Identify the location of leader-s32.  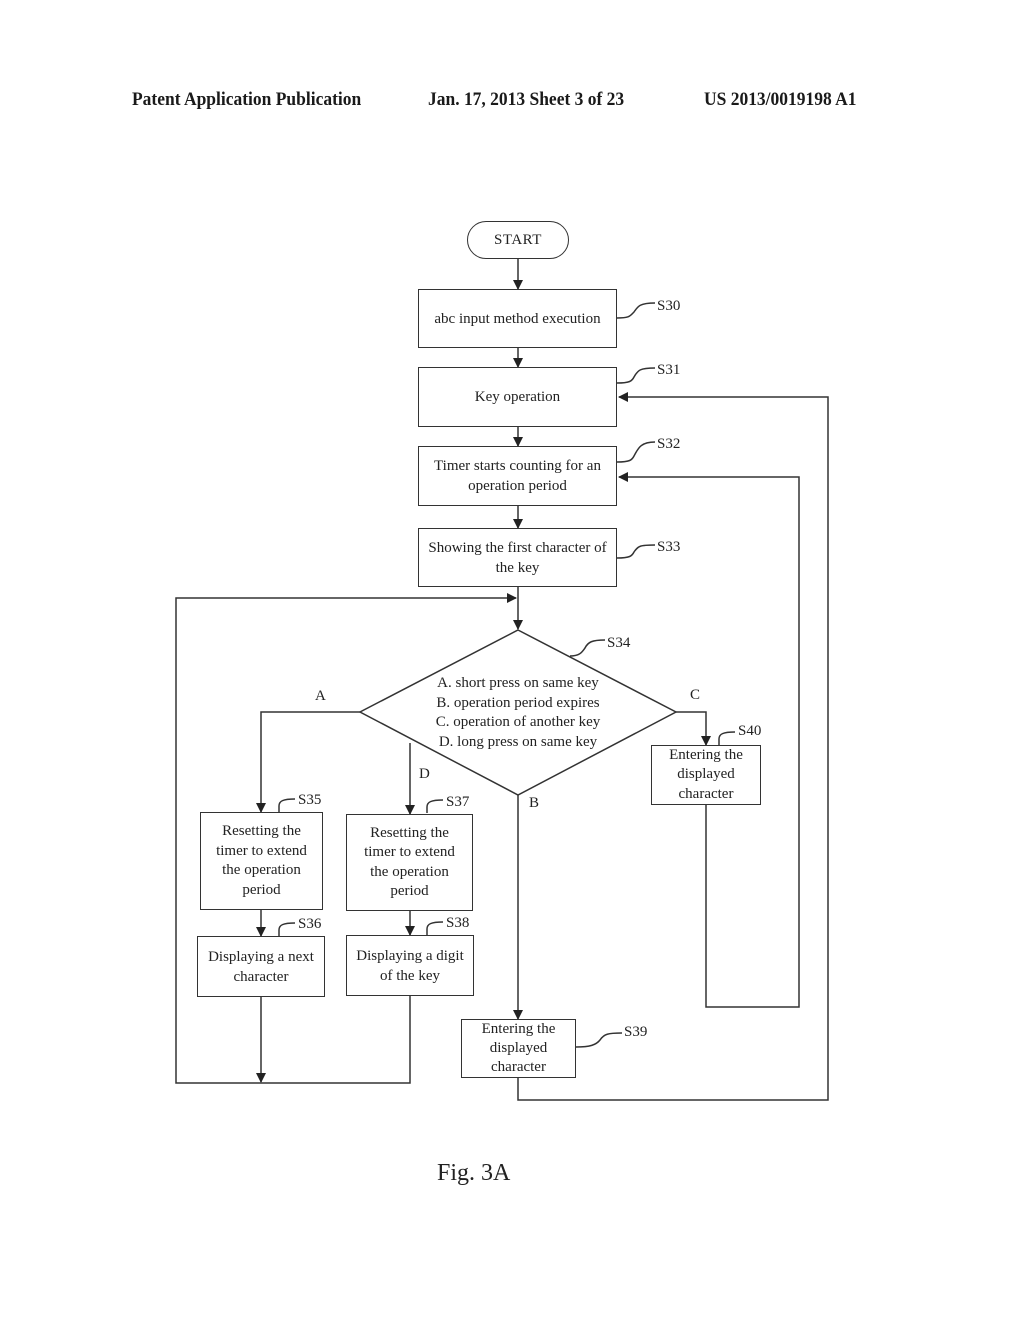
(636, 452).